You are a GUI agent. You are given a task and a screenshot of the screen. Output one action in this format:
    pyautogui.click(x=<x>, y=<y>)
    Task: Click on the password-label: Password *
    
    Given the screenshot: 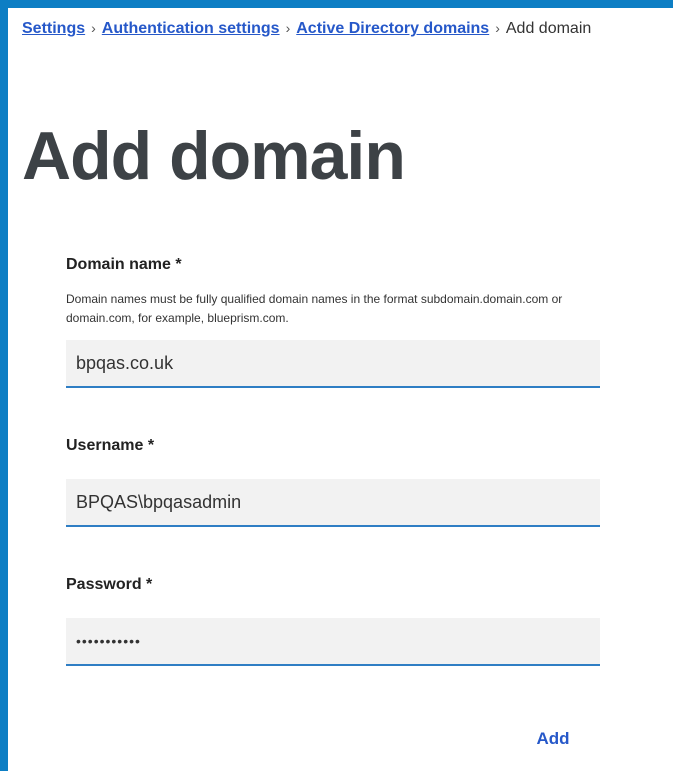 What is the action you would take?
    pyautogui.click(x=109, y=584)
    